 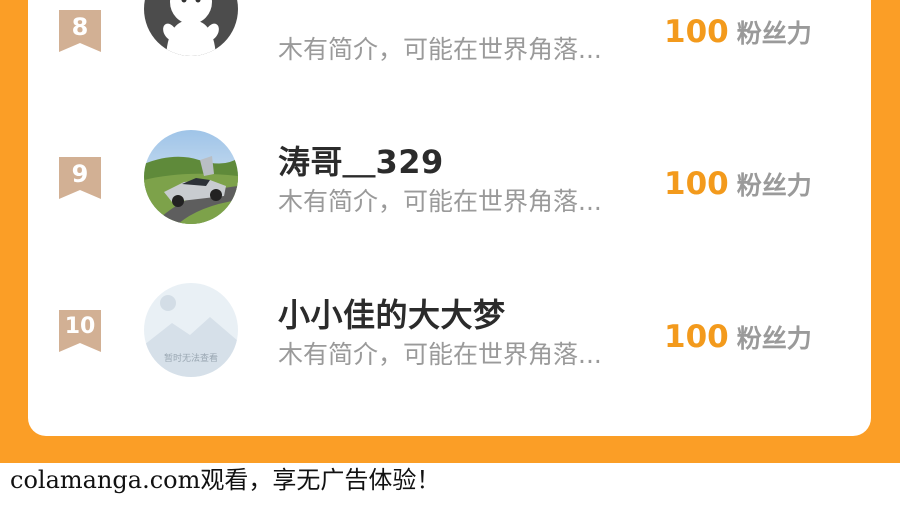 What do you see at coordinates (392, 313) in the screenshot?
I see `user-name: 小小佳的大大梦` at bounding box center [392, 313].